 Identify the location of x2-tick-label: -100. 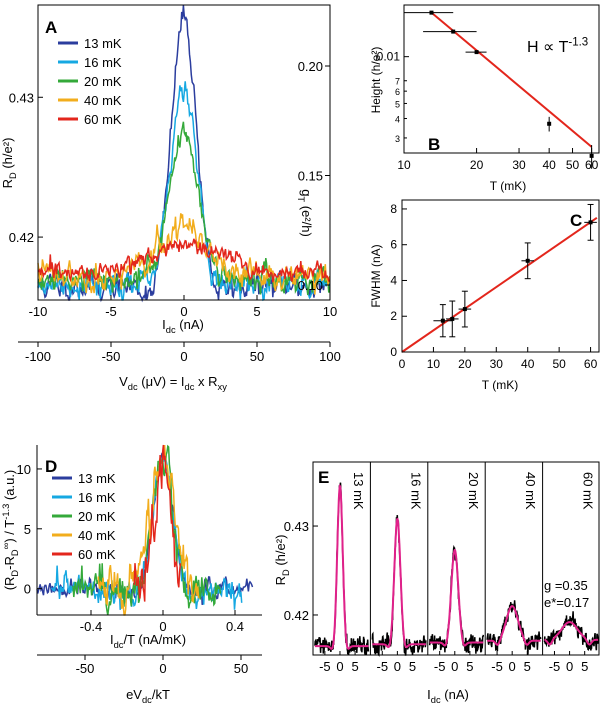
(38, 356).